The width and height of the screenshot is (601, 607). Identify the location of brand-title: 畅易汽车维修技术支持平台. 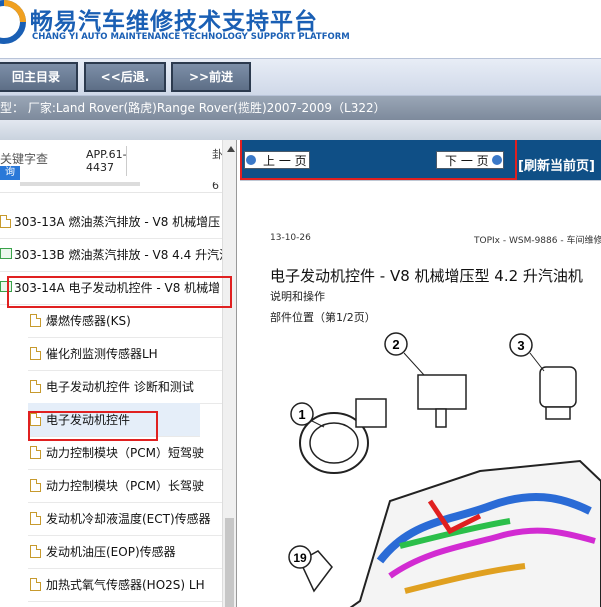
(174, 22).